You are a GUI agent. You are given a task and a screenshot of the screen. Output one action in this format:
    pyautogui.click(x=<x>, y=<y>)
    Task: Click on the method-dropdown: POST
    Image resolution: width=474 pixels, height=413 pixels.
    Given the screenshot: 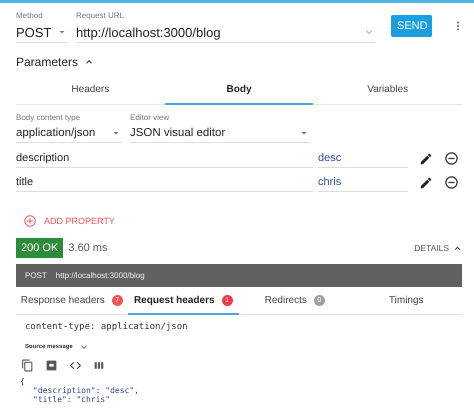 What is the action you would take?
    pyautogui.click(x=42, y=32)
    